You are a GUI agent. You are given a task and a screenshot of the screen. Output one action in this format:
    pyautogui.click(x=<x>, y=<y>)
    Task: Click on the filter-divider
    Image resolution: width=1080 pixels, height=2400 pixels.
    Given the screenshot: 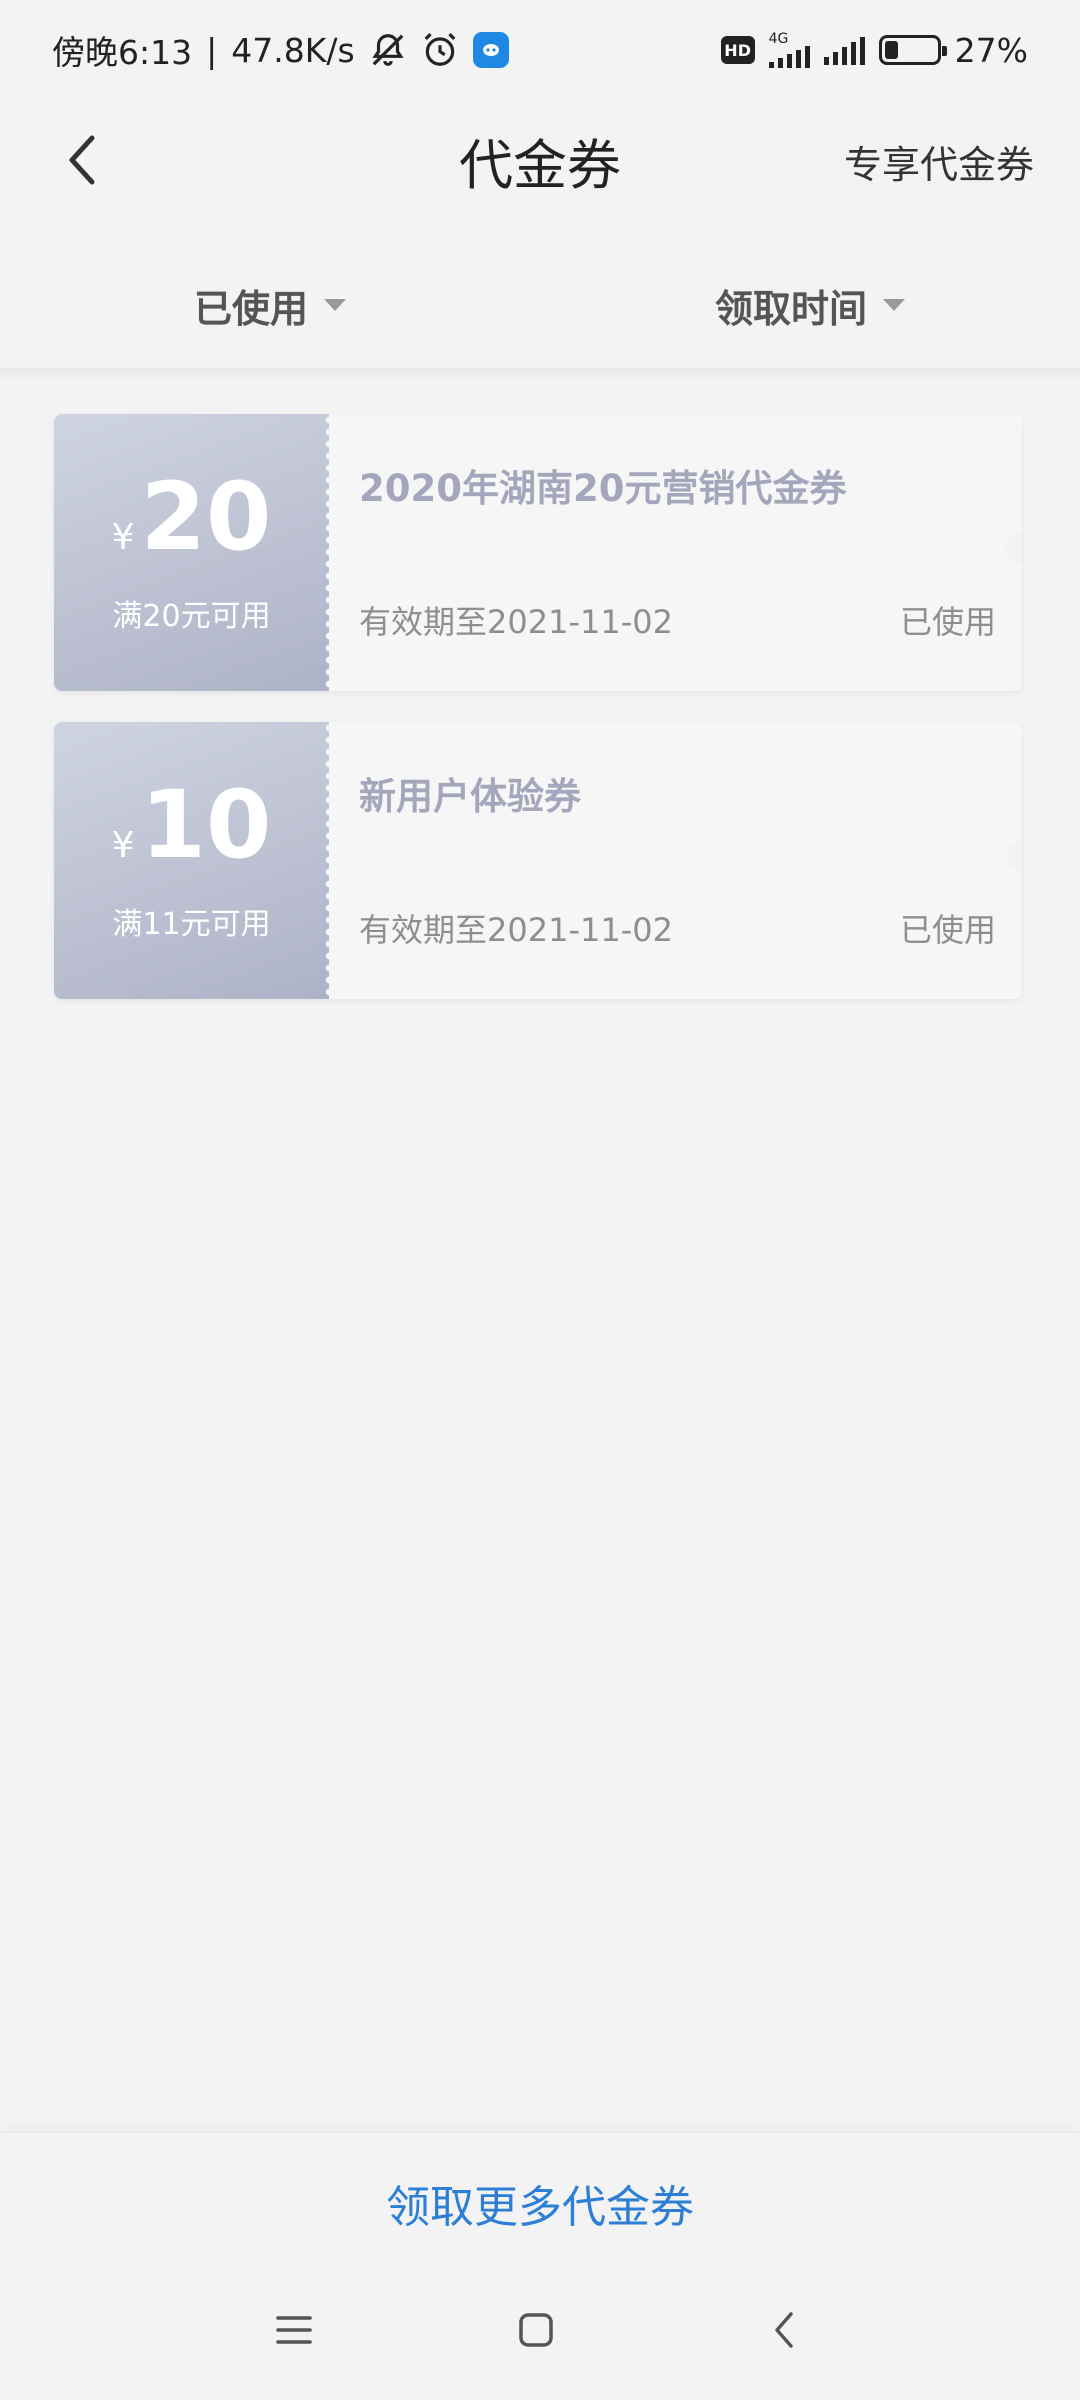 What is the action you would take?
    pyautogui.click(x=540, y=374)
    